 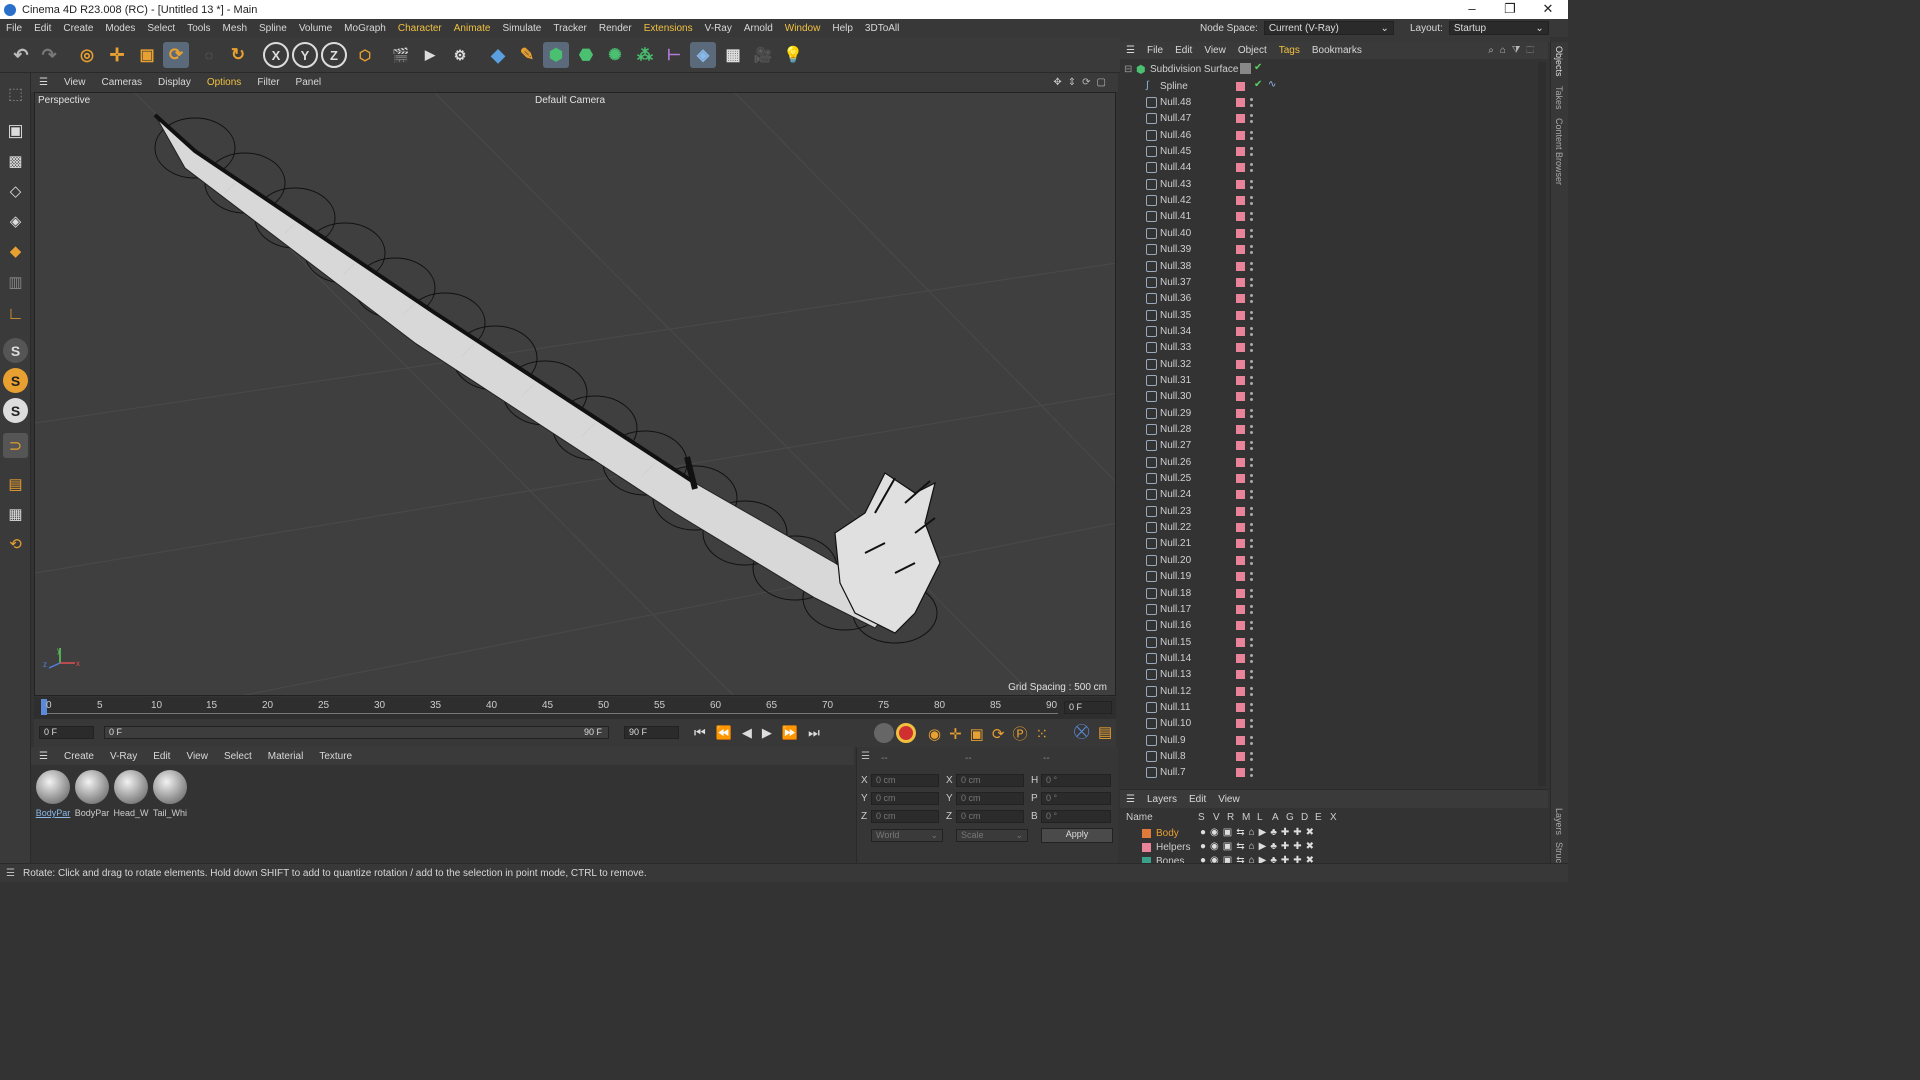 What do you see at coordinates (365, 28) in the screenshot?
I see `menu-mograph: MoGraph` at bounding box center [365, 28].